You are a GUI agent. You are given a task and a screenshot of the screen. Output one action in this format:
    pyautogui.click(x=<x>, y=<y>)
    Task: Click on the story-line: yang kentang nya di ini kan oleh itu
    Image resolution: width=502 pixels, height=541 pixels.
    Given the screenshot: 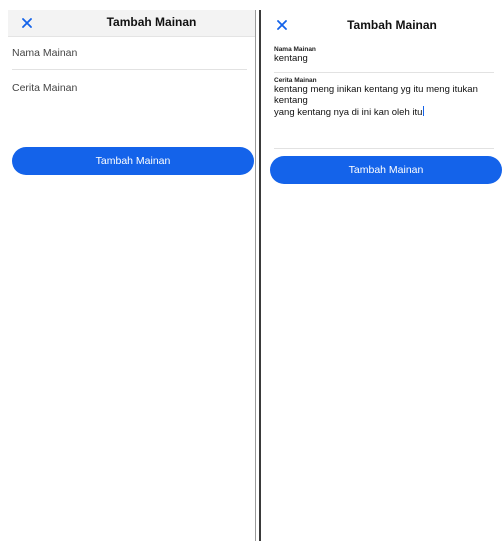 What is the action you would take?
    pyautogui.click(x=384, y=112)
    